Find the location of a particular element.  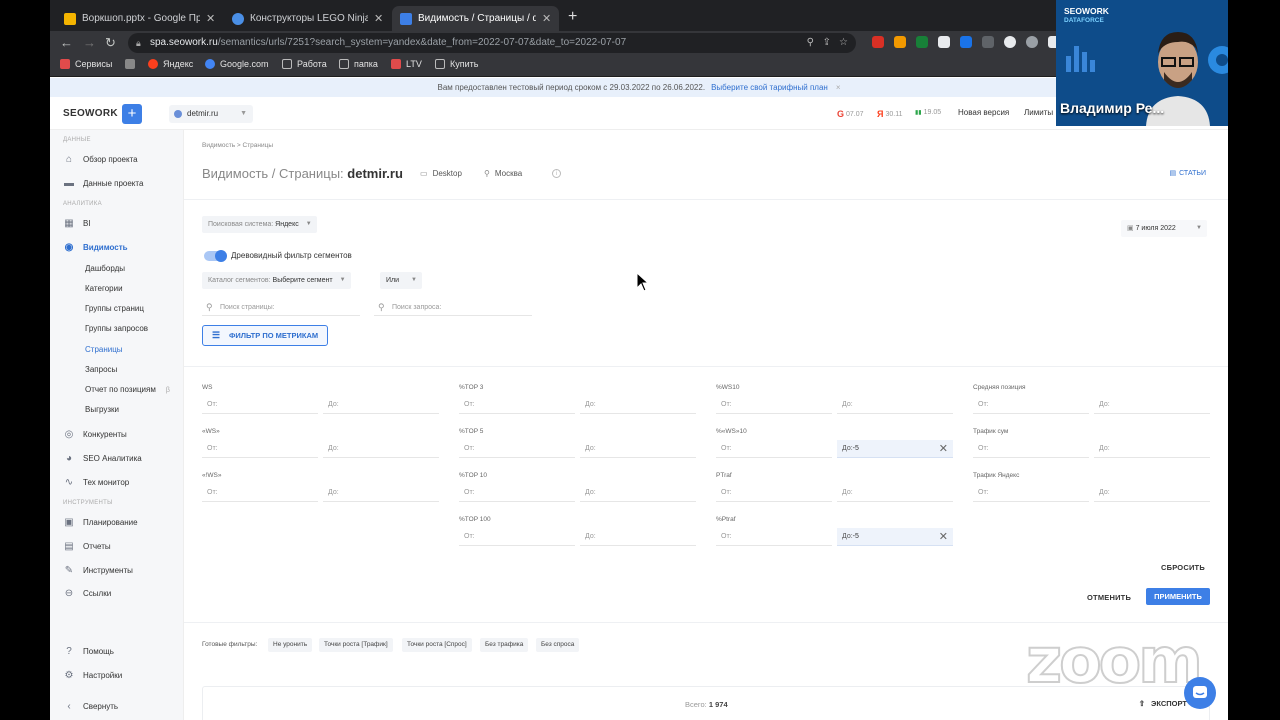

sidebar-subitem-position-report: Отчет по позициям β is located at coordinates (127, 389).